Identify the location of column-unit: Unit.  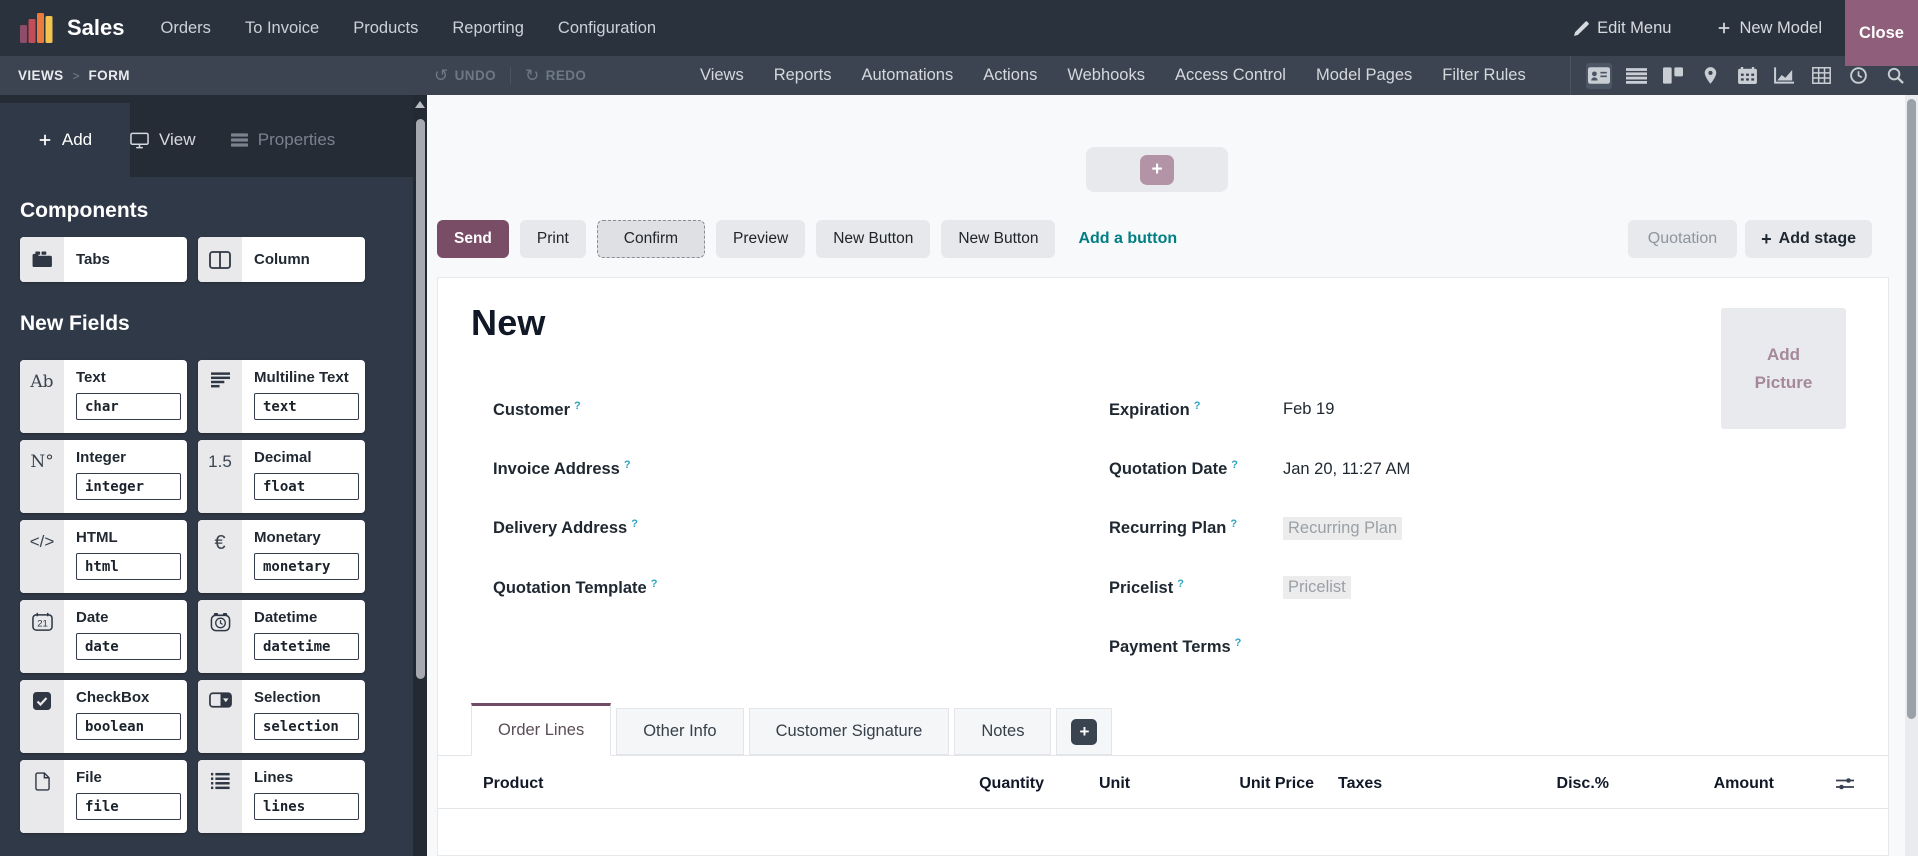
(1114, 784).